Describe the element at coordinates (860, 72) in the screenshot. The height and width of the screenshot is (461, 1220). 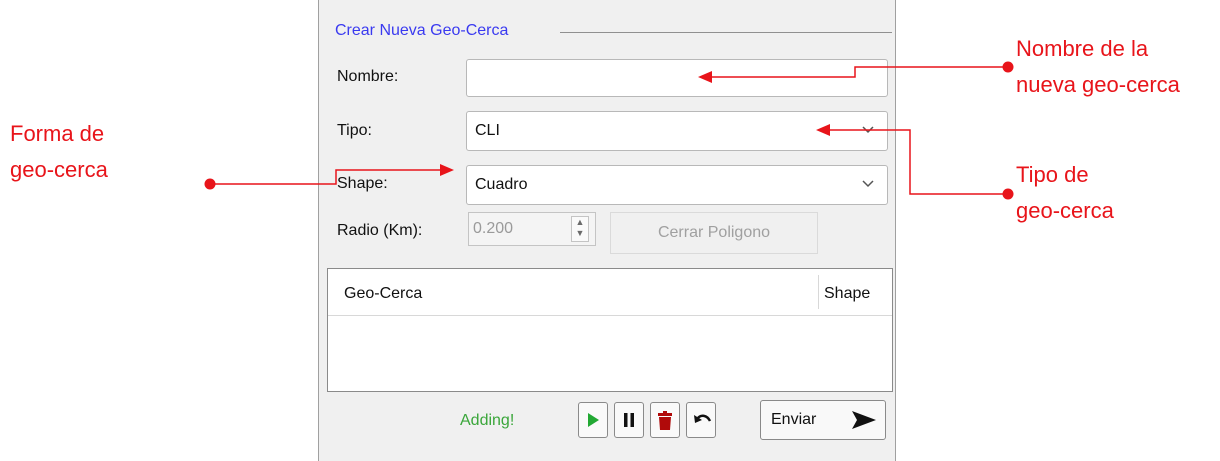
I see `callout-nombre-line` at that location.